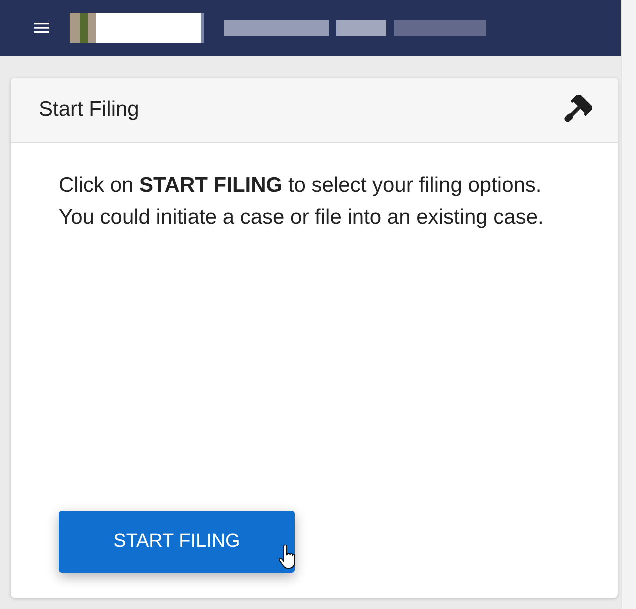 The image size is (636, 609). What do you see at coordinates (302, 202) in the screenshot?
I see `instructions-text: Click on START FILING to select your filing options. You could initiate a case or file into an existing case.` at bounding box center [302, 202].